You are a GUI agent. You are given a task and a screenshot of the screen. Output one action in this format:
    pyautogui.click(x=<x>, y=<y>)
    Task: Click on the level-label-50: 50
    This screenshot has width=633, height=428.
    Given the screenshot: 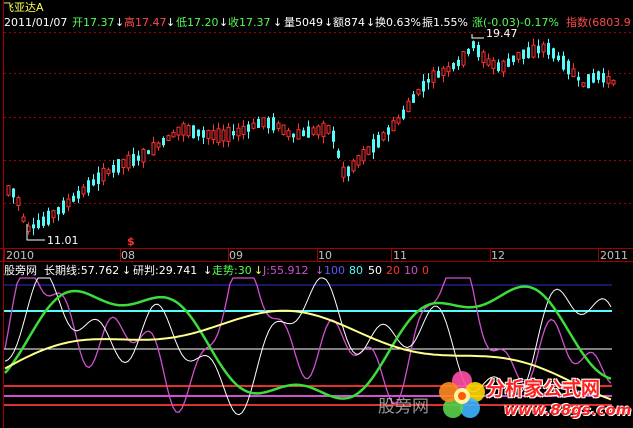 What is the action you would take?
    pyautogui.click(x=375, y=270)
    